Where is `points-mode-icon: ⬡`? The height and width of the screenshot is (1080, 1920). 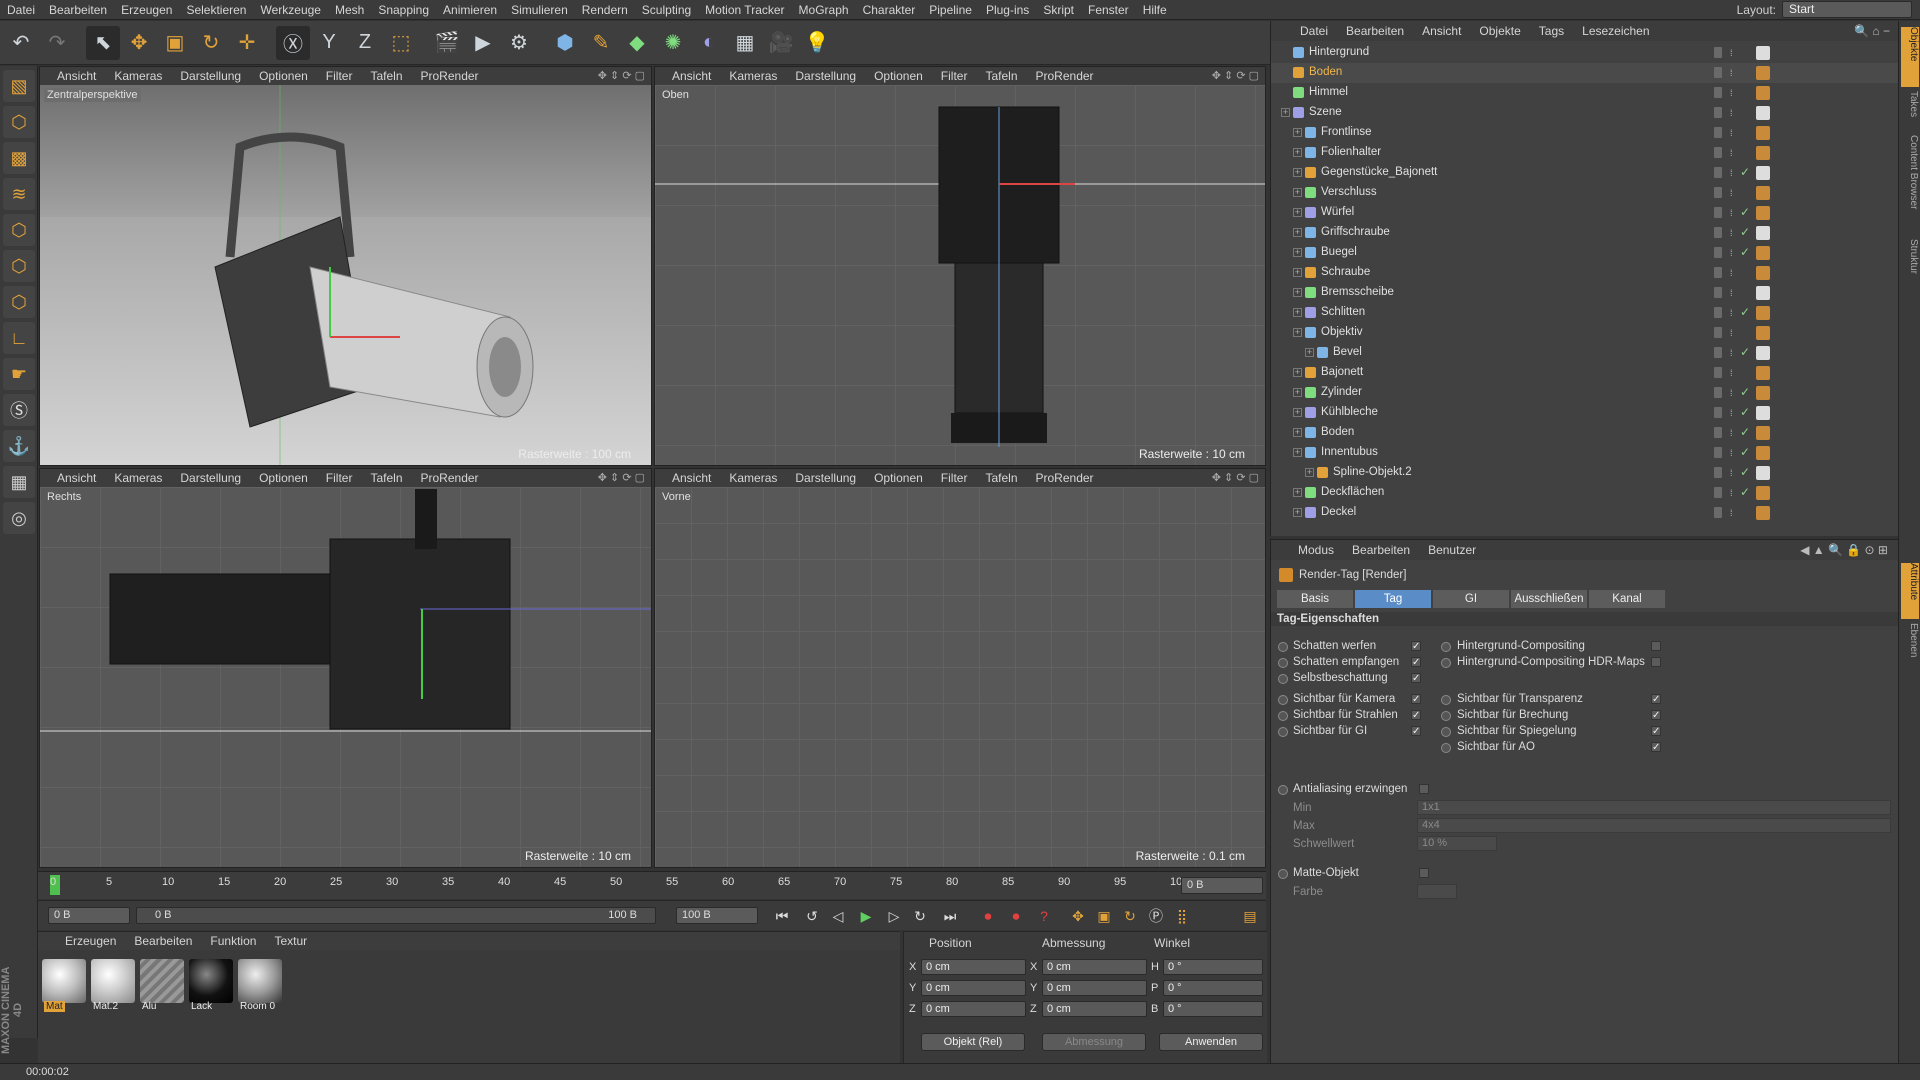
points-mode-icon: ⬡ is located at coordinates (19, 230).